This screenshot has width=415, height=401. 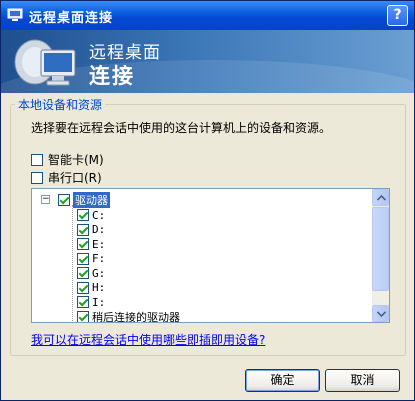 I want to click on tree-item-later-drives: 稍后连接的驱动器, so click(x=128, y=316).